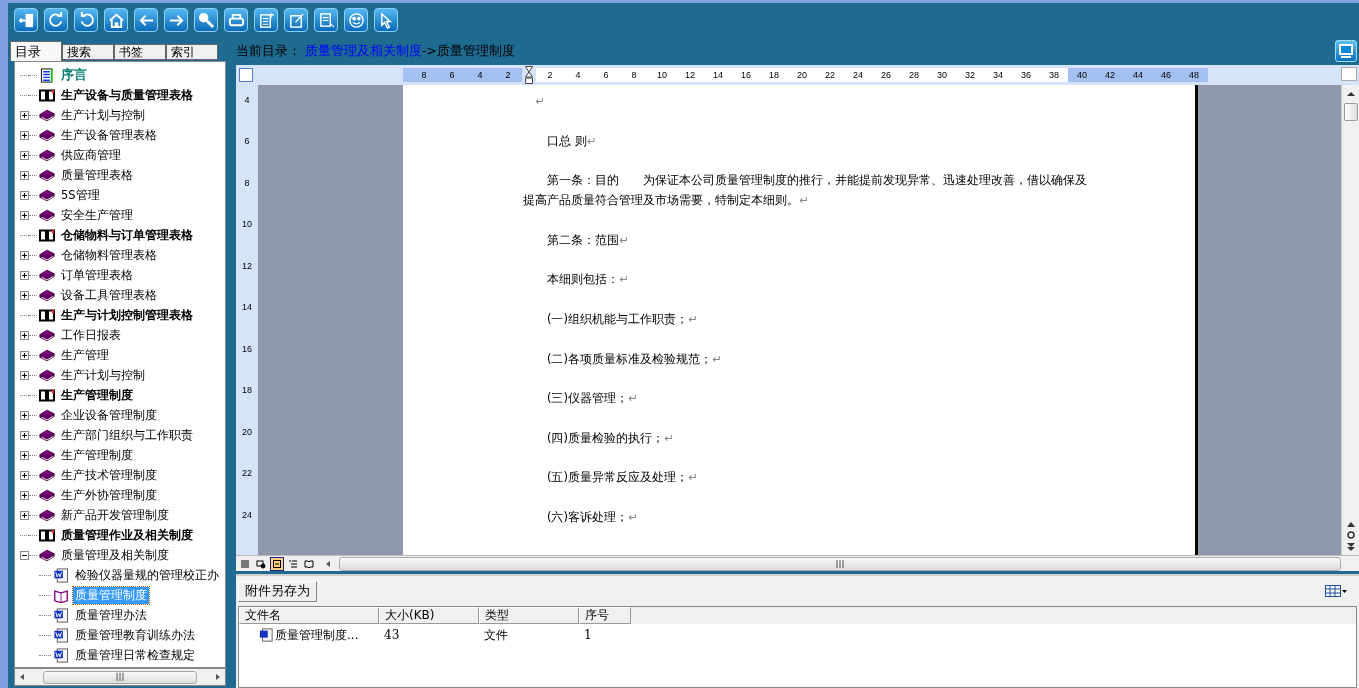 The width and height of the screenshot is (1359, 688). What do you see at coordinates (91, 335) in the screenshot?
I see `tree-item: 工作日报表` at bounding box center [91, 335].